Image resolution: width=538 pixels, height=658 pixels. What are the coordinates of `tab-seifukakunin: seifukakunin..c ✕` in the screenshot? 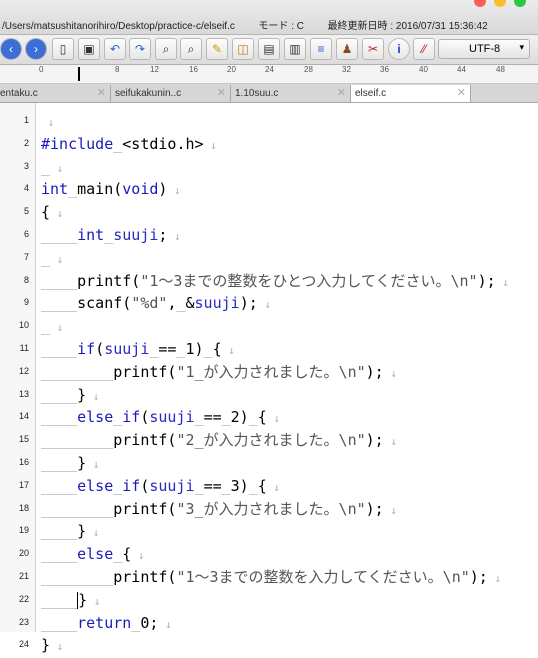 It's located at (171, 93).